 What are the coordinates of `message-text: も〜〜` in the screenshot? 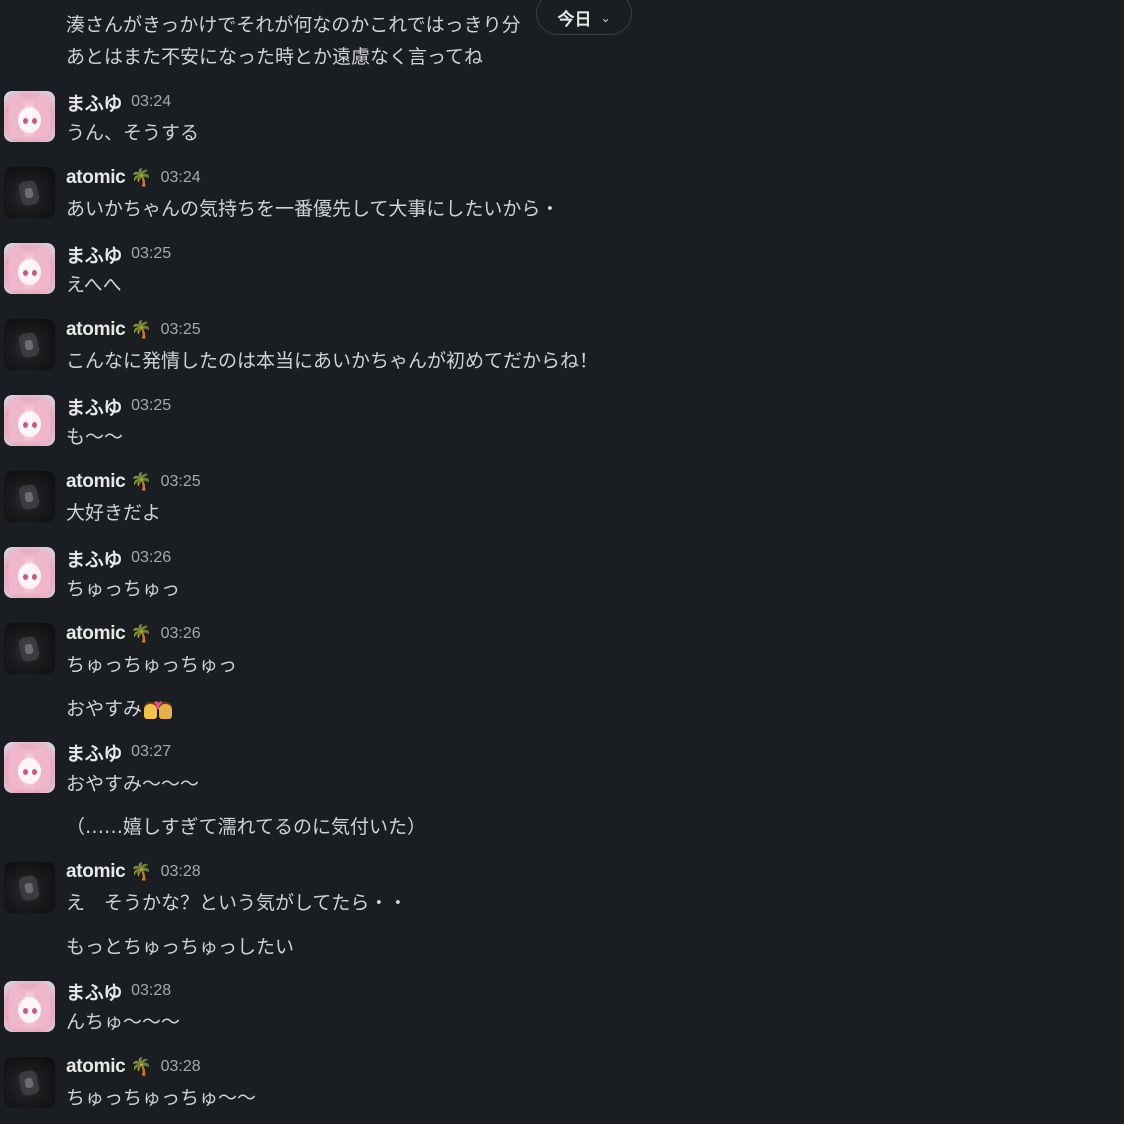 It's located at (95, 437).